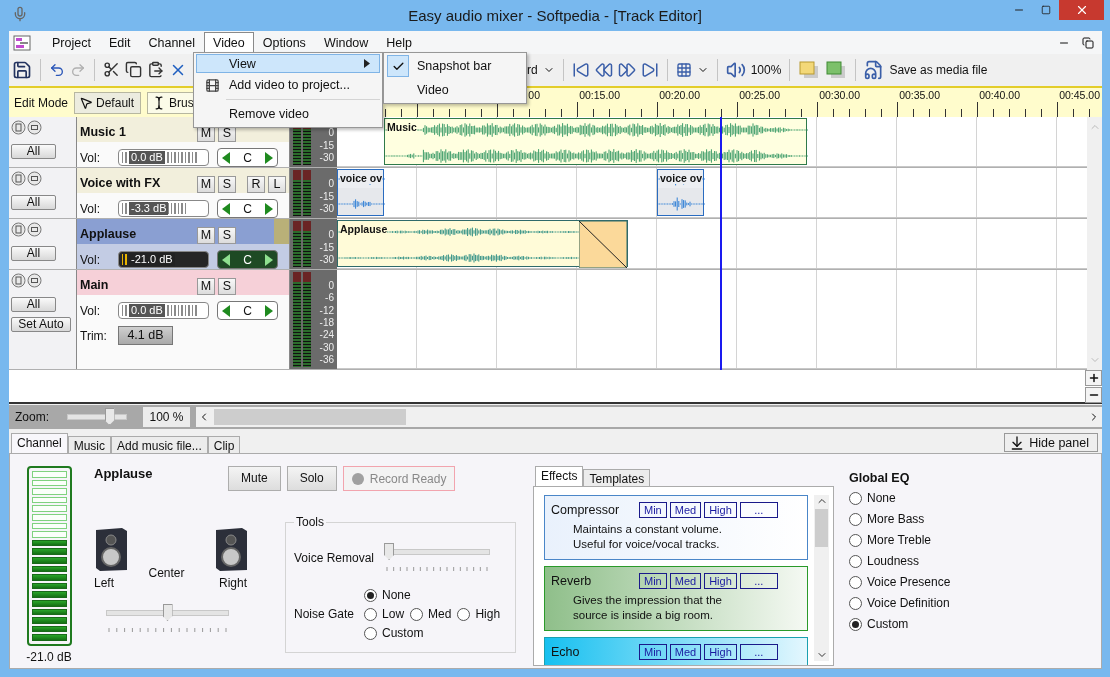 The image size is (1110, 677). What do you see at coordinates (821, 578) in the screenshot?
I see `vertical-scrollbar` at bounding box center [821, 578].